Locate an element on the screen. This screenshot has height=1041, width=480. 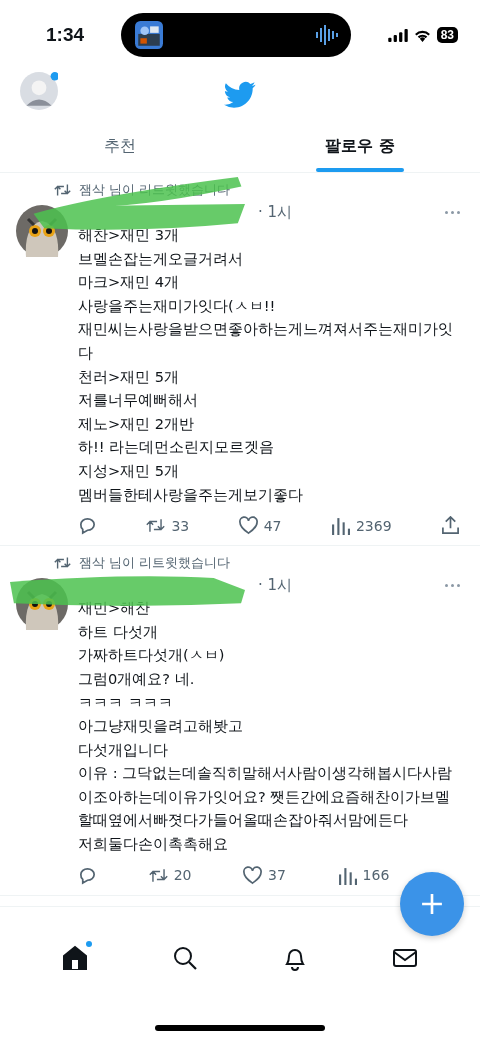
share-icon is located at coordinates (450, 526).